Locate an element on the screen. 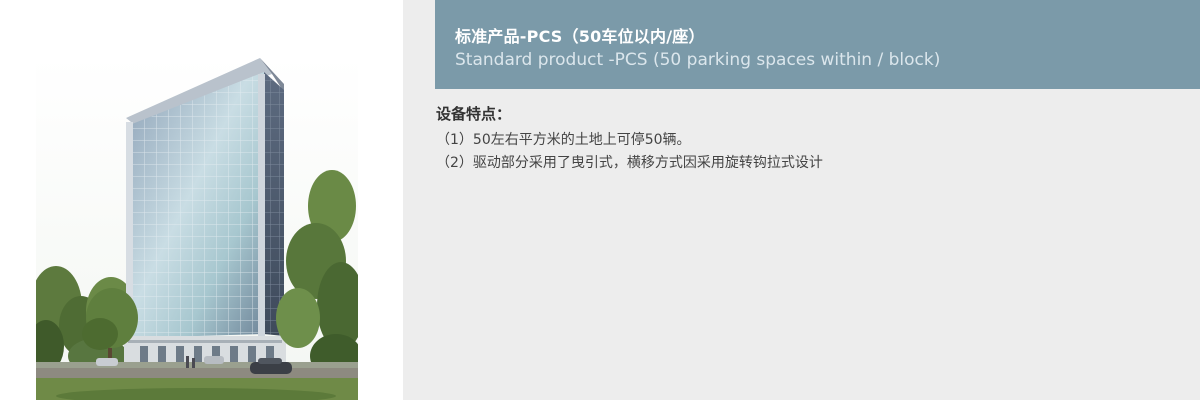  features-heading: 设备特点： is located at coordinates (474, 114).